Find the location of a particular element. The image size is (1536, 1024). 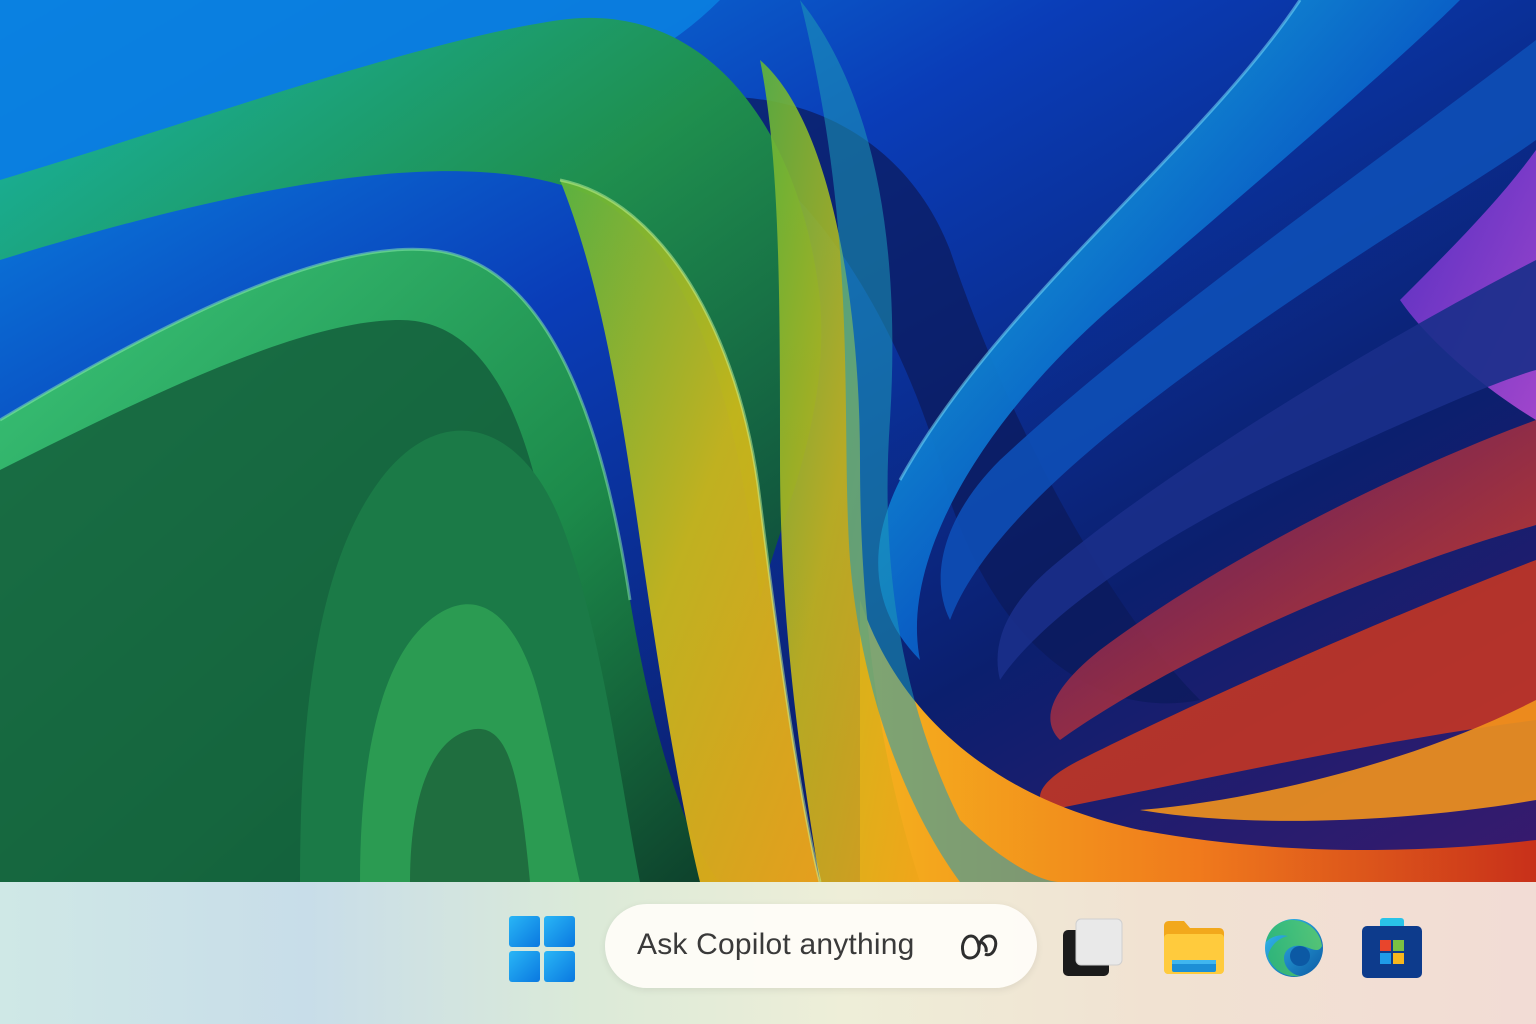

file-explorer-icon is located at coordinates (1194, 948).